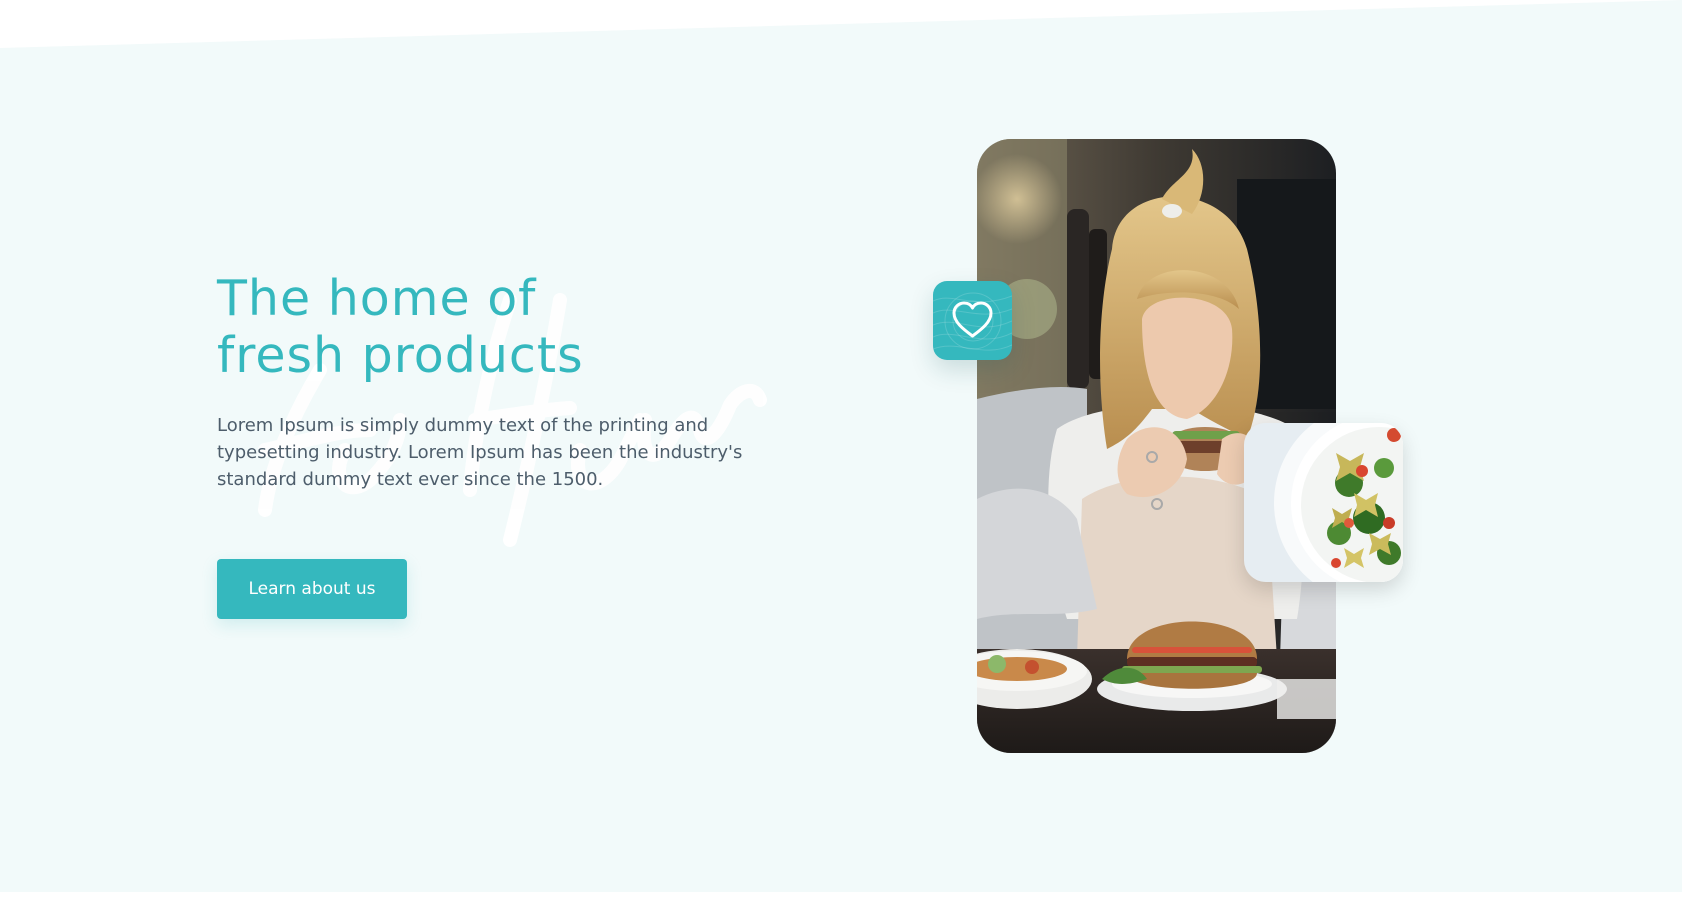 The image size is (1682, 901). Describe the element at coordinates (377, 298) in the screenshot. I see `hero-title-line-1: The home of` at that location.